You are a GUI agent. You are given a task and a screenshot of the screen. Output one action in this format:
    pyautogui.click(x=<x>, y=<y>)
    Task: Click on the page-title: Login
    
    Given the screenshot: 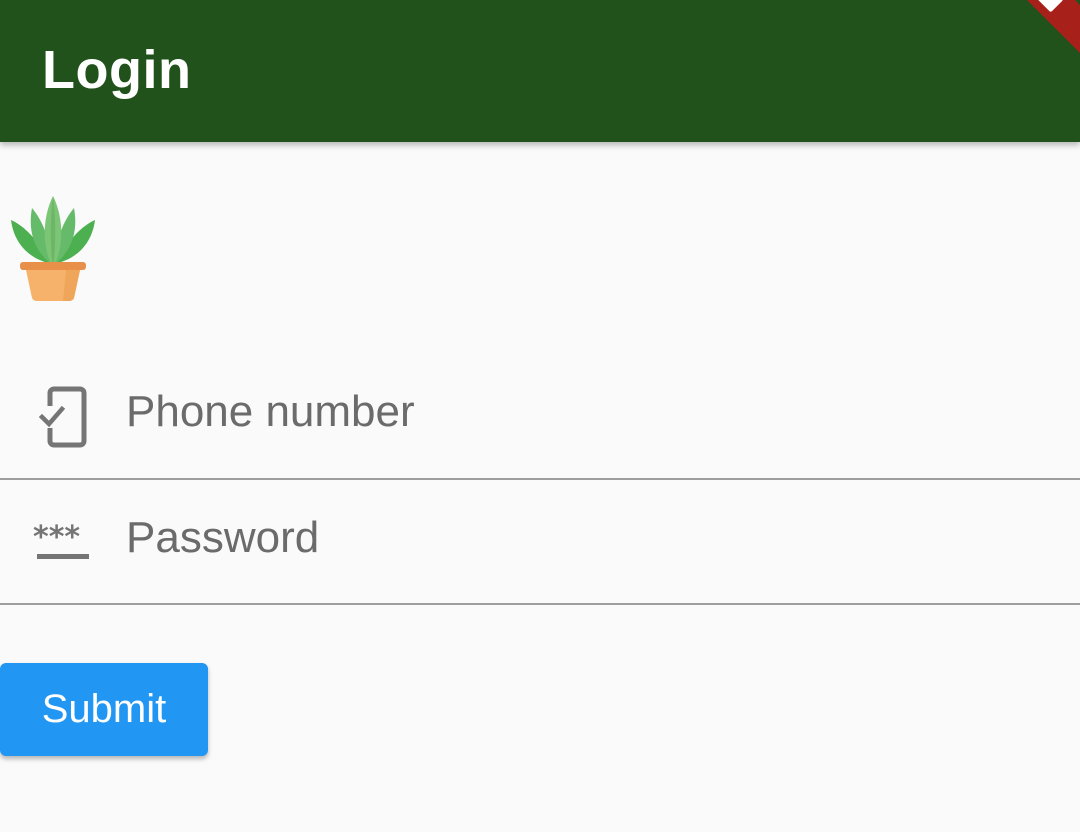 What is the action you would take?
    pyautogui.click(x=117, y=70)
    